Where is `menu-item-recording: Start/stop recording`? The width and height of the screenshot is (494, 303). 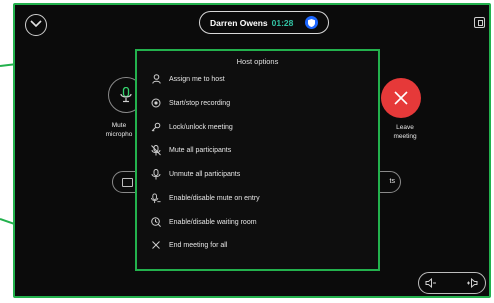 menu-item-recording: Start/stop recording is located at coordinates (190, 103).